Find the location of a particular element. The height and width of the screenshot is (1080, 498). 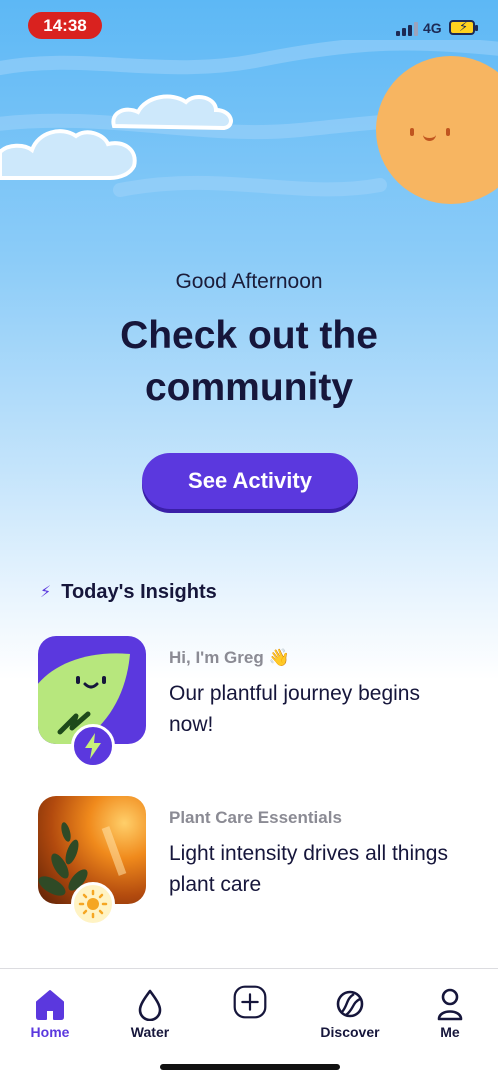

hero-headline: Check out the community is located at coordinates (249, 361).